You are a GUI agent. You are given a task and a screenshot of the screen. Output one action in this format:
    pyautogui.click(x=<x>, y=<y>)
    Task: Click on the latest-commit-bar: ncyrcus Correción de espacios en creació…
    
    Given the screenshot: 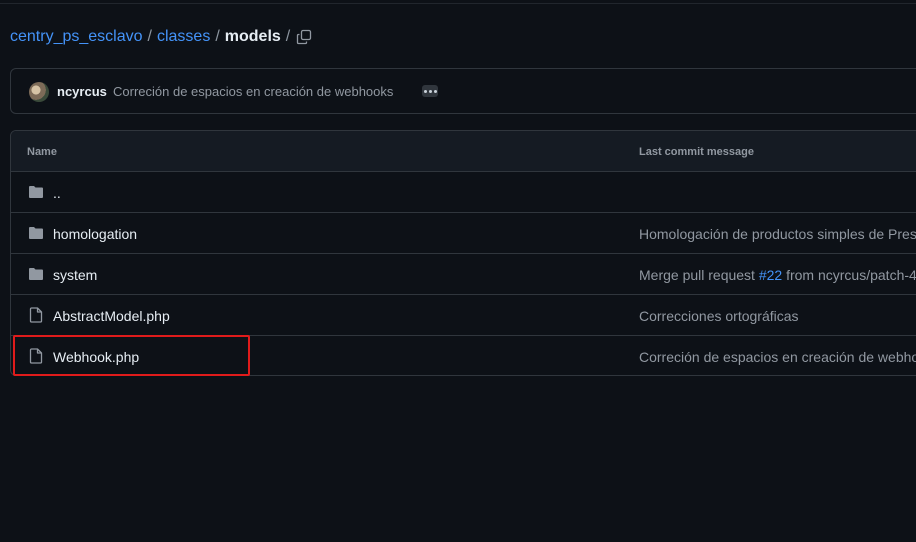 What is the action you would take?
    pyautogui.click(x=463, y=91)
    